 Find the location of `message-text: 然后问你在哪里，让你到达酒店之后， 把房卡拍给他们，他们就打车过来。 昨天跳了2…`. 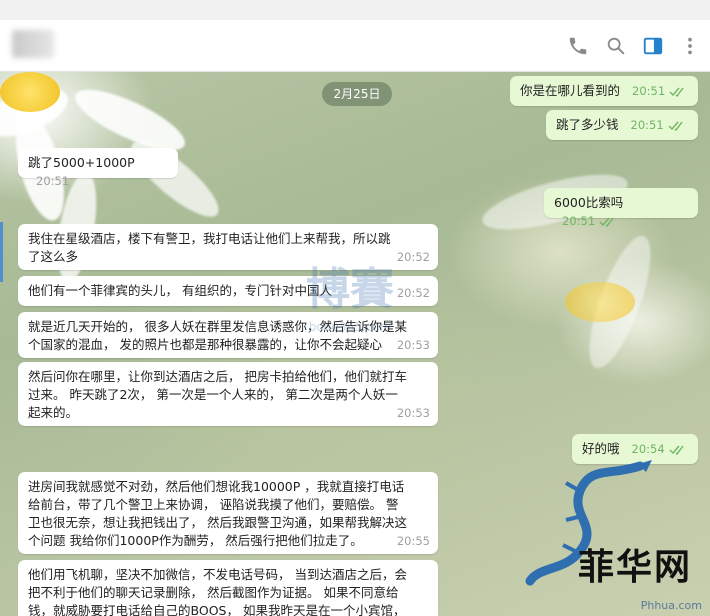

message-text: 然后问你在哪里，让你到达酒店之后， 把房卡拍给他们，他们就打车过来。 昨天跳了2… is located at coordinates (217, 394).